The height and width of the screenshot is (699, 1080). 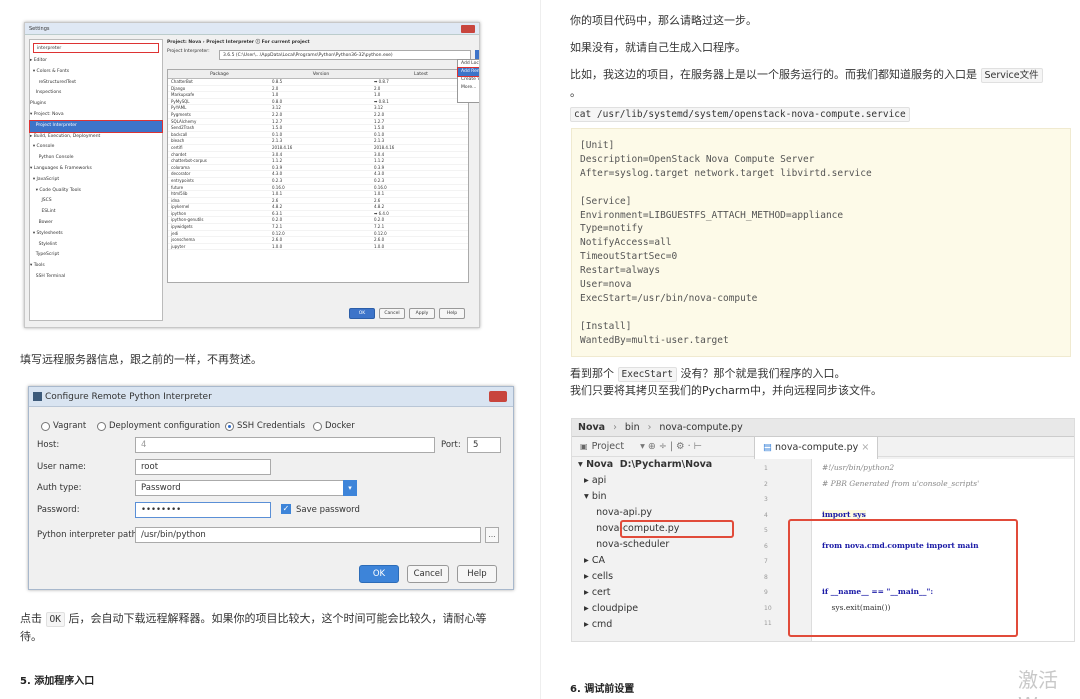 What do you see at coordinates (96, 72) in the screenshot?
I see `settings-tree-item: ▾ Colors & Fonts` at bounding box center [96, 72].